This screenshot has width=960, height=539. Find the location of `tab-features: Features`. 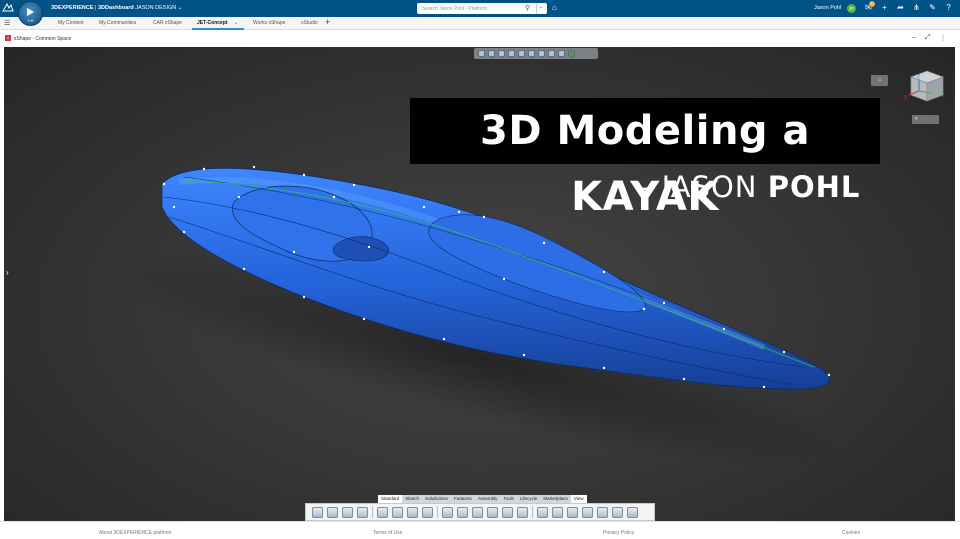

tab-features: Features is located at coordinates (463, 499).